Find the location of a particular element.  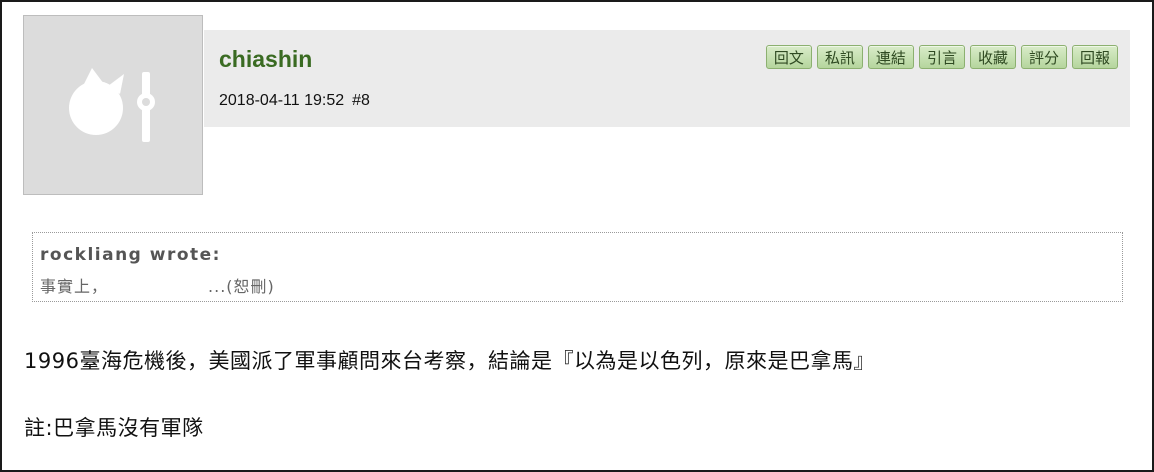

link-button: 連結 is located at coordinates (890, 57).